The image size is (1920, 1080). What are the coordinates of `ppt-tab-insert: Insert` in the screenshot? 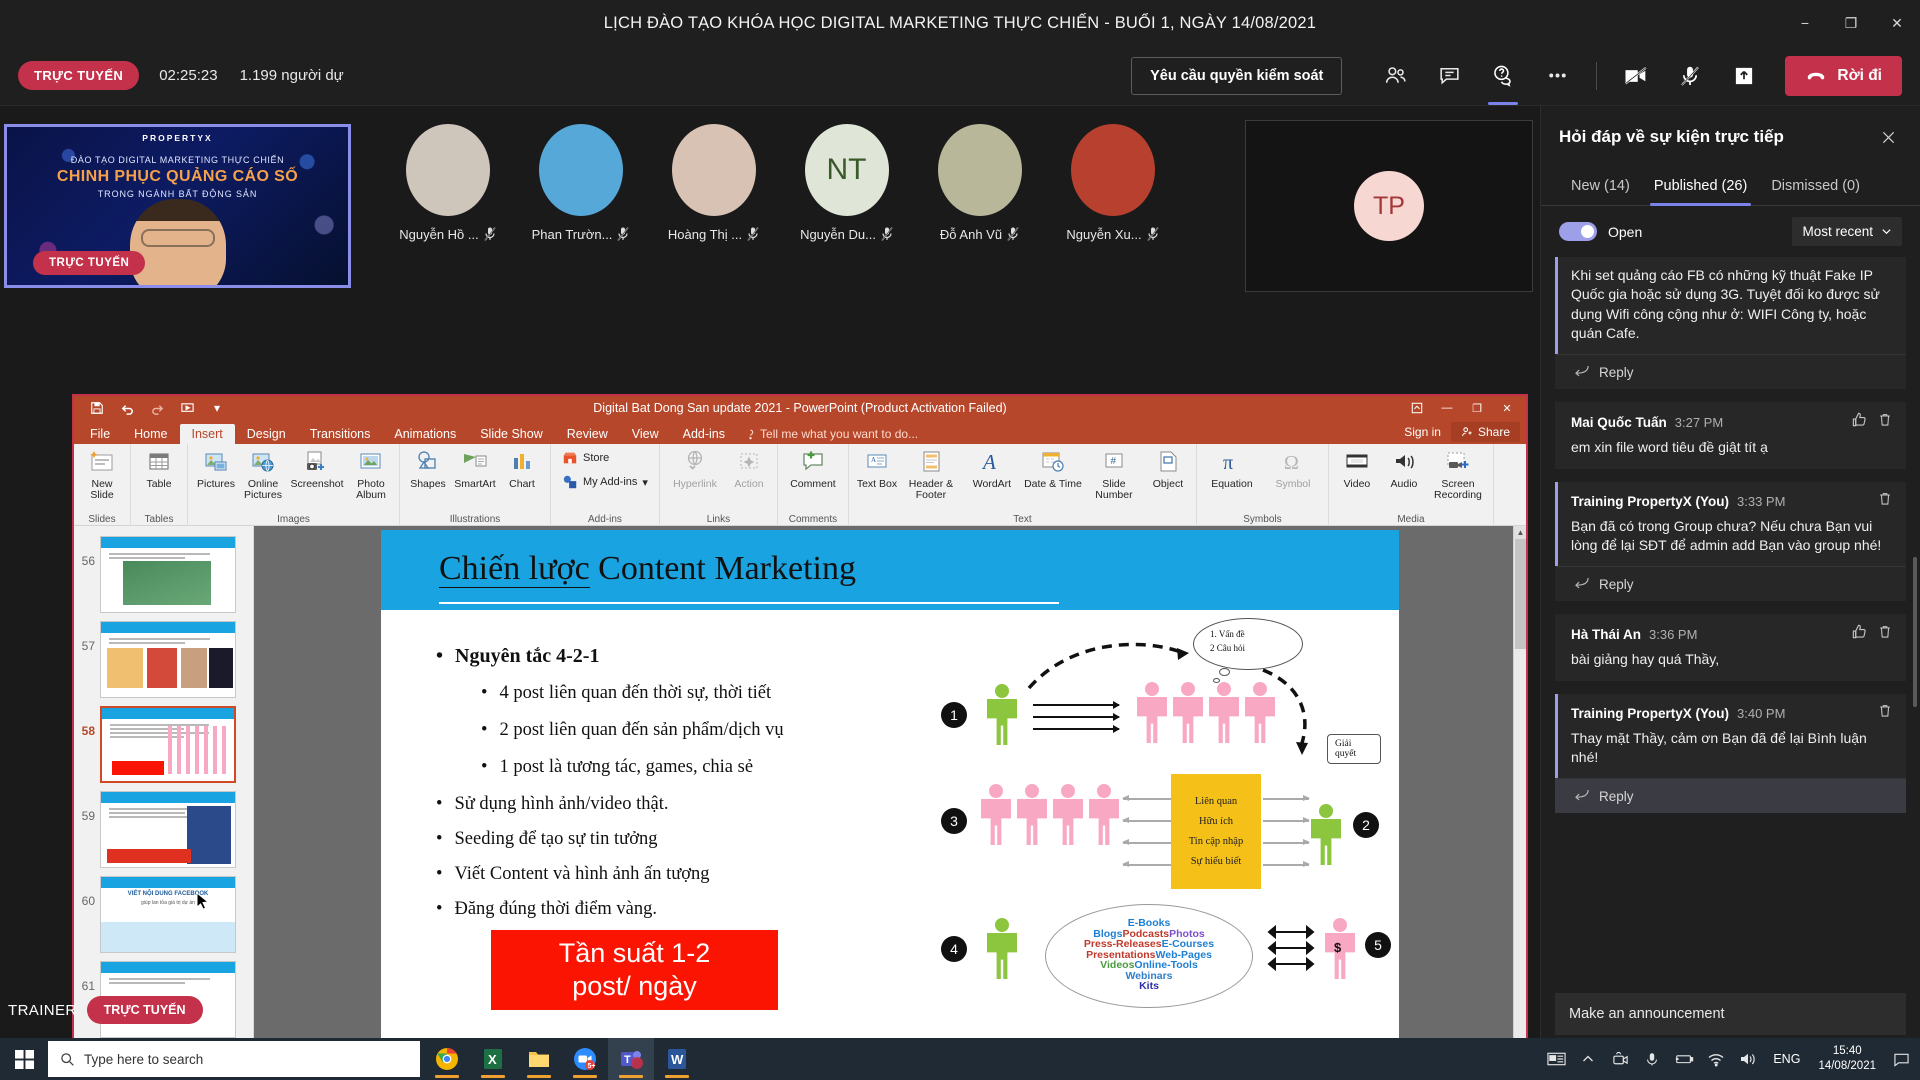 It's located at (207, 434).